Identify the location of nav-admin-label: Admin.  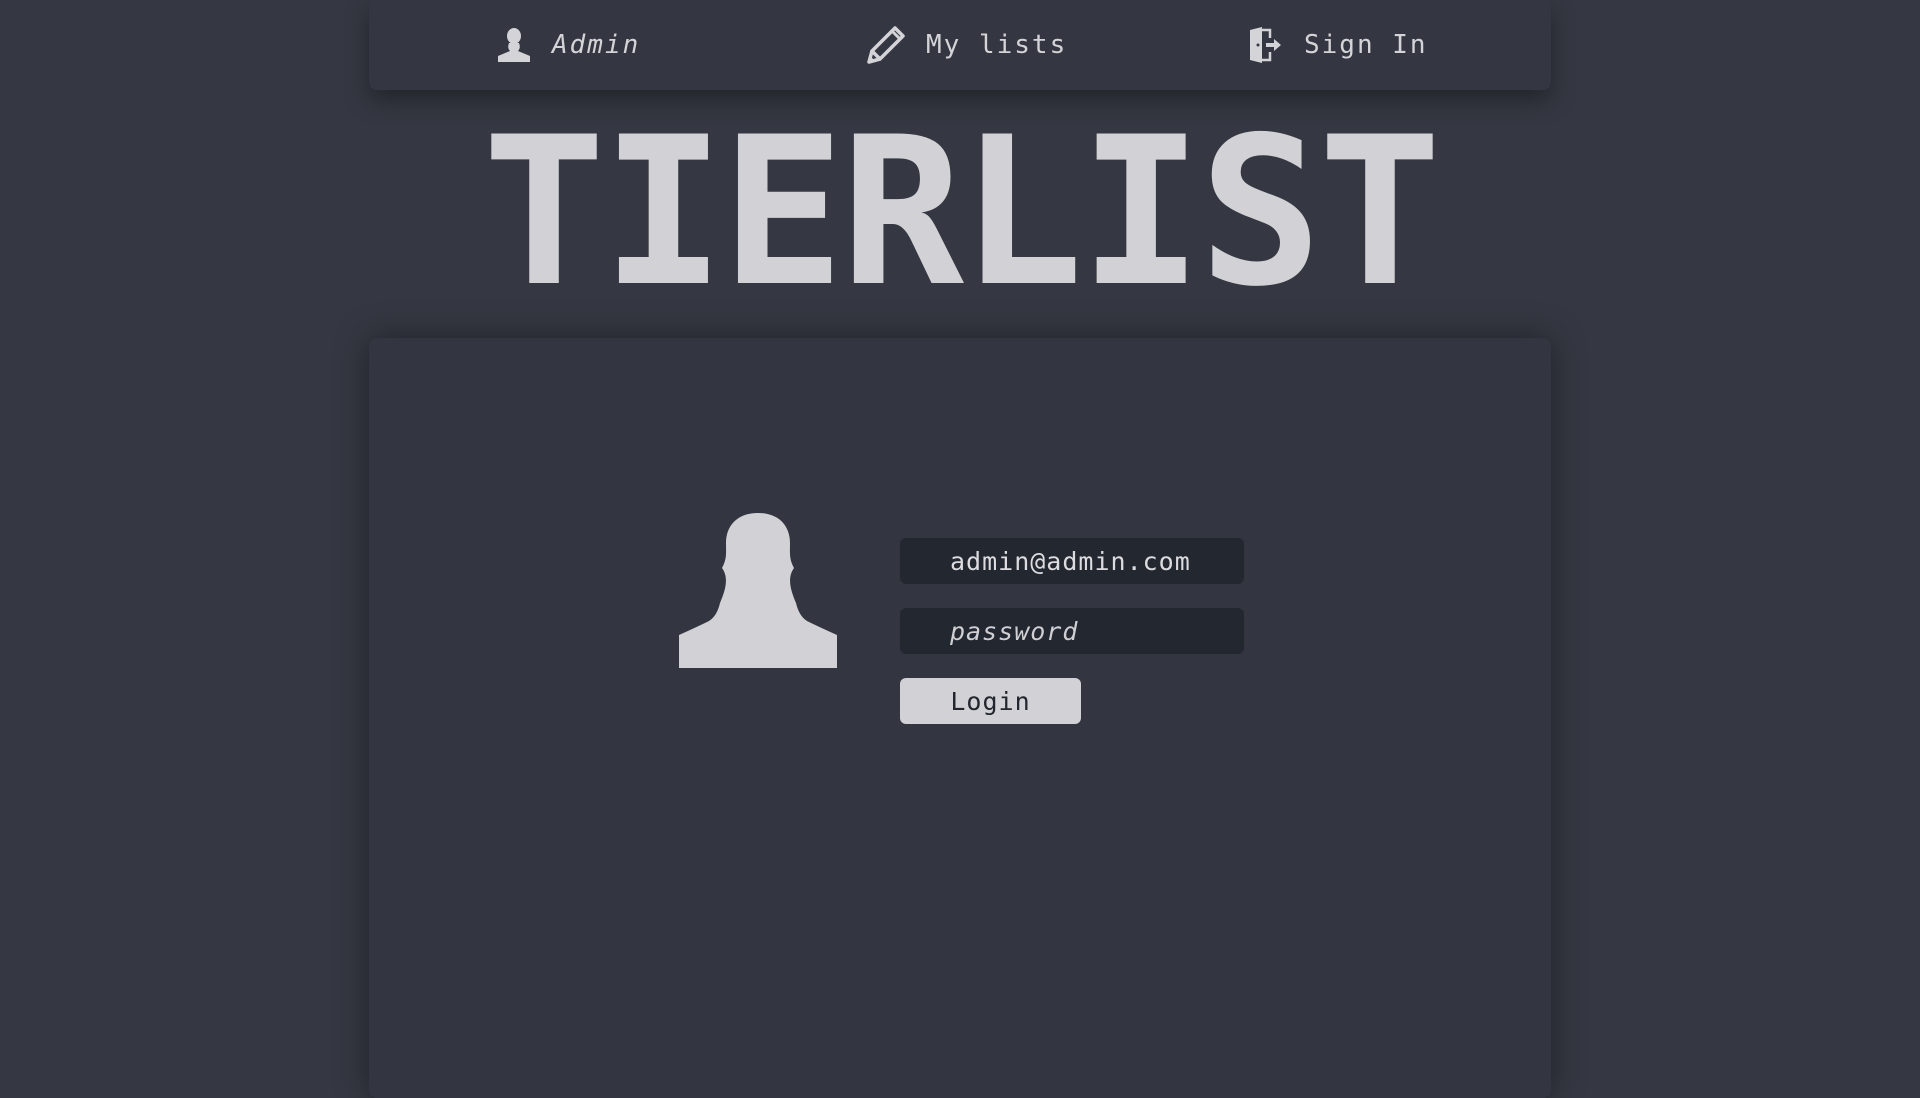
(596, 45).